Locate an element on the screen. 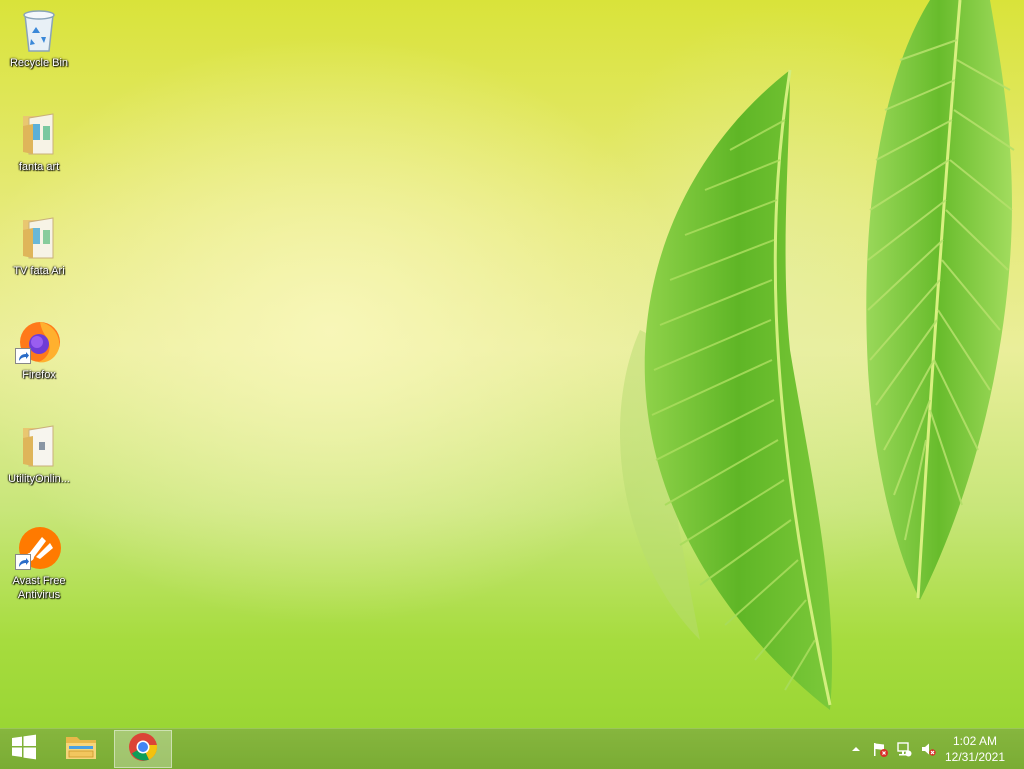 The height and width of the screenshot is (769, 1024). avast-icon is located at coordinates (39, 548).